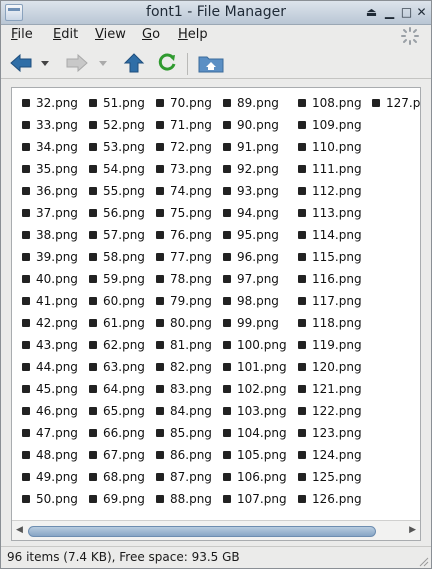 The image size is (432, 569). I want to click on file-item: 126.png, so click(326, 499).